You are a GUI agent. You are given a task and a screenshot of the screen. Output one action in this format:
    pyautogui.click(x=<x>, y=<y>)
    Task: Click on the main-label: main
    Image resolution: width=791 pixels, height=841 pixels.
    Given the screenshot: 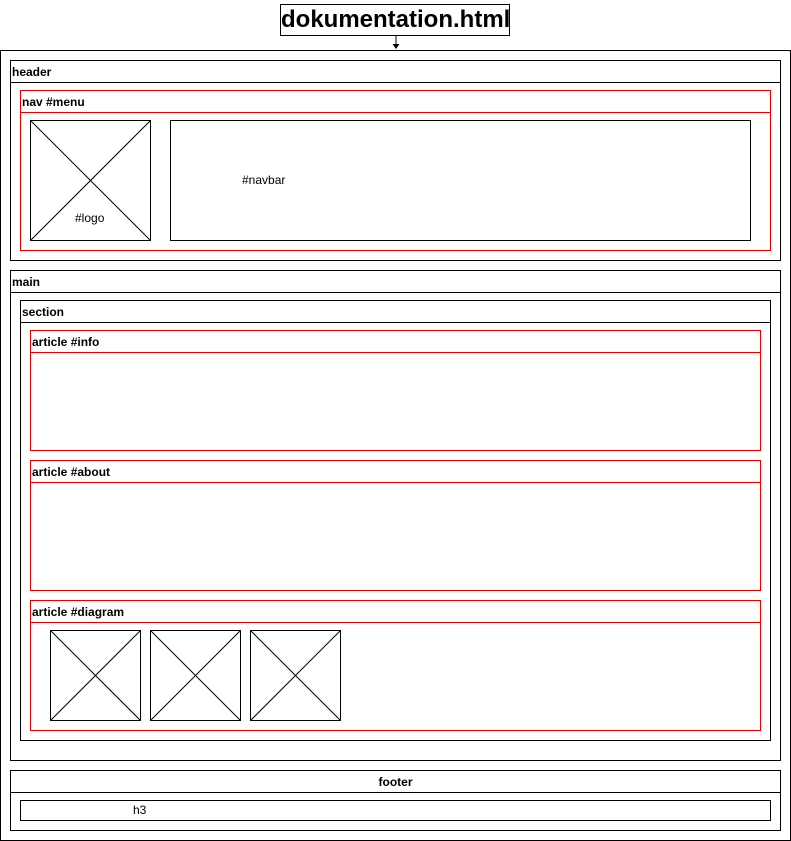 What is the action you would take?
    pyautogui.click(x=395, y=282)
    